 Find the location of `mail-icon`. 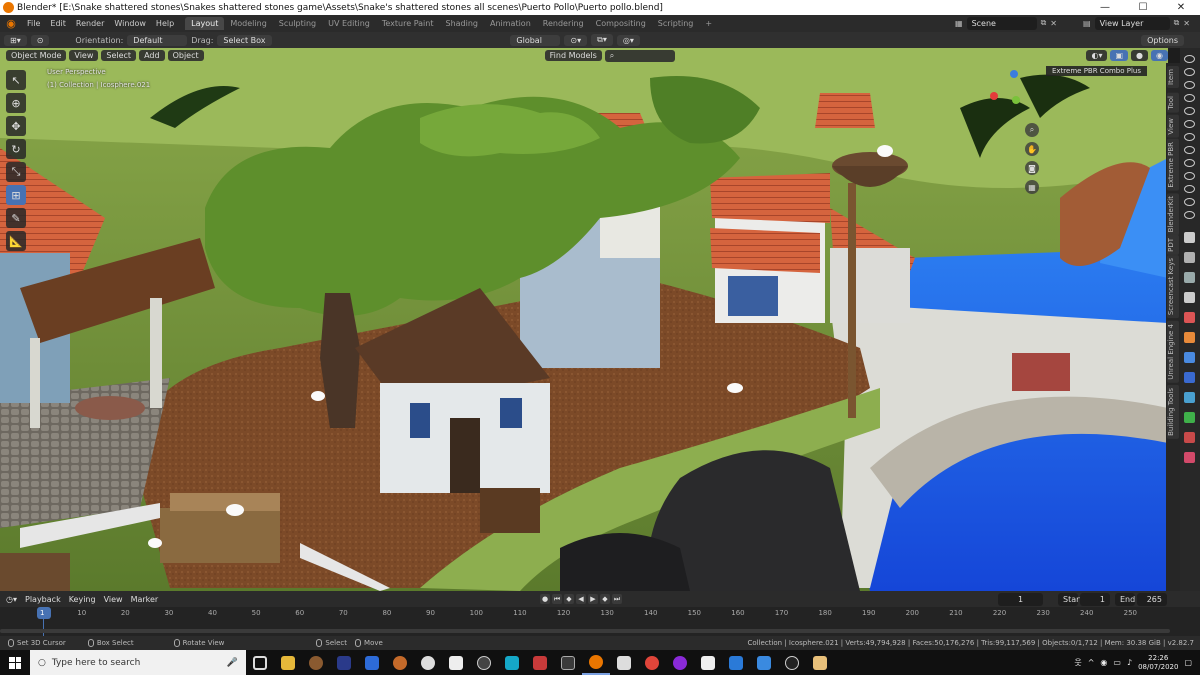

mail-icon is located at coordinates (372, 662).